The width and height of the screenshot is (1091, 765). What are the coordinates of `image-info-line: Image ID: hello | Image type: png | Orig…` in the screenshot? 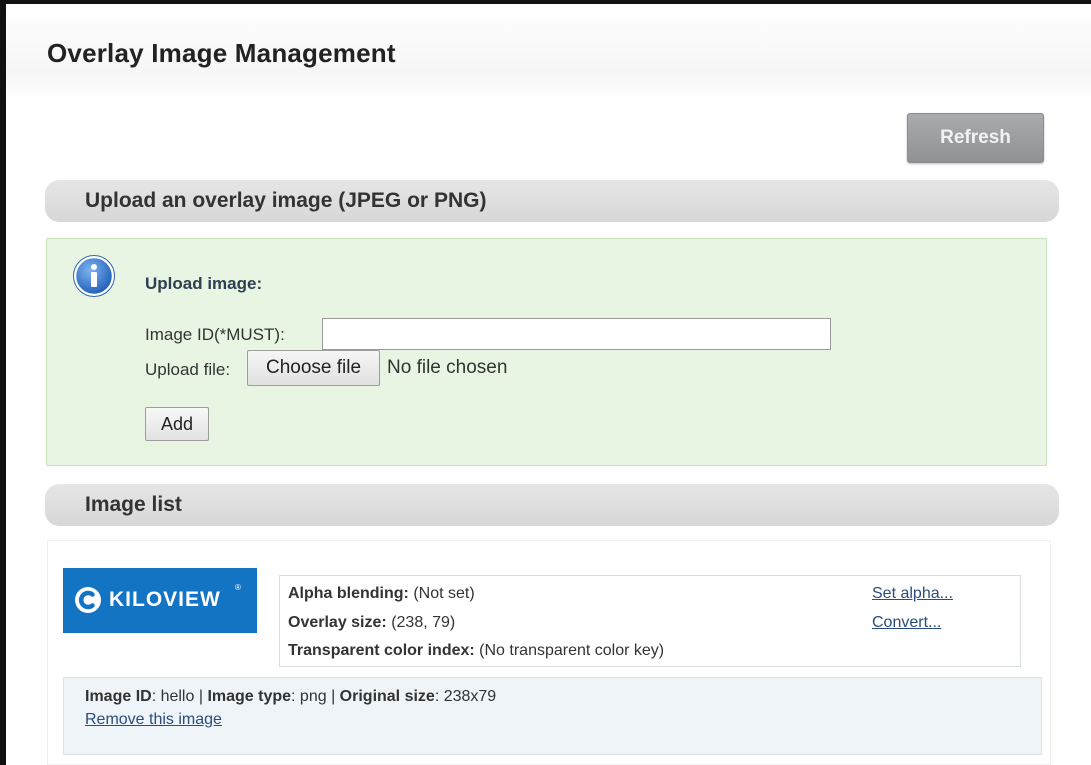 It's located at (290, 697).